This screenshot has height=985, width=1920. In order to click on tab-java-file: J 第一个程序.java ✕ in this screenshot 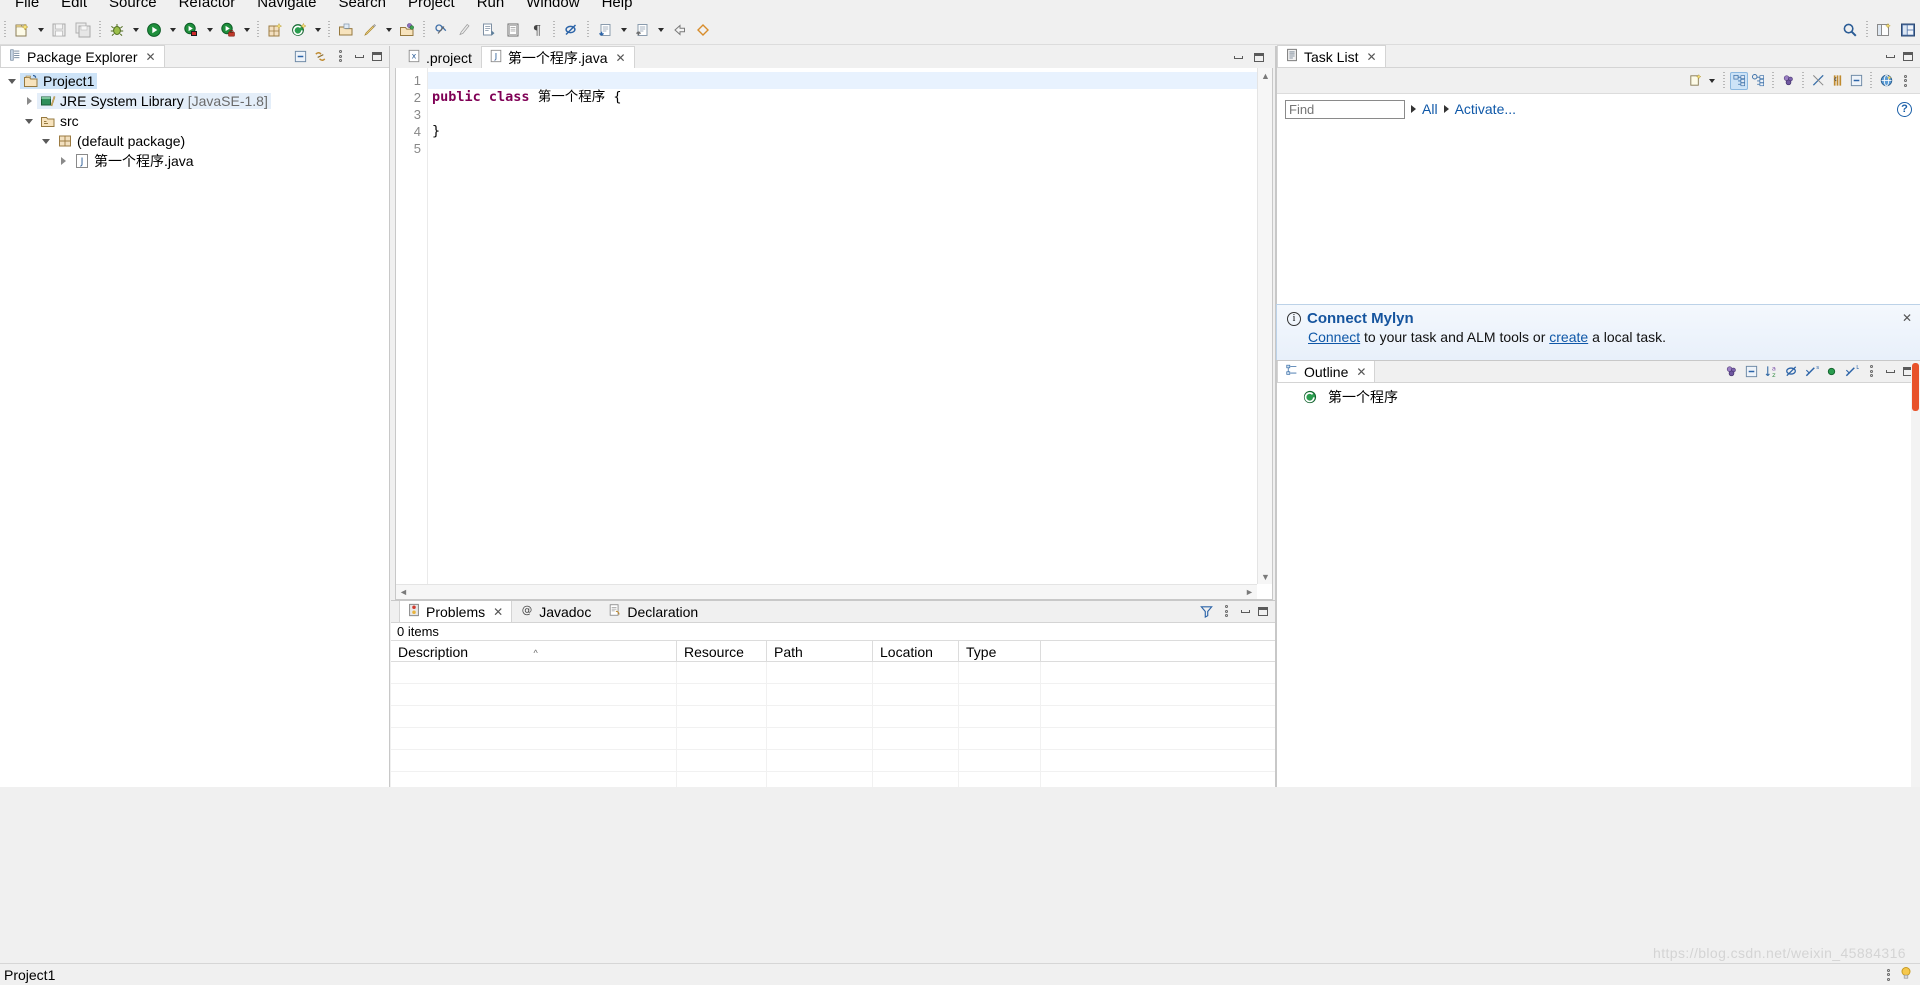, I will do `click(557, 57)`.